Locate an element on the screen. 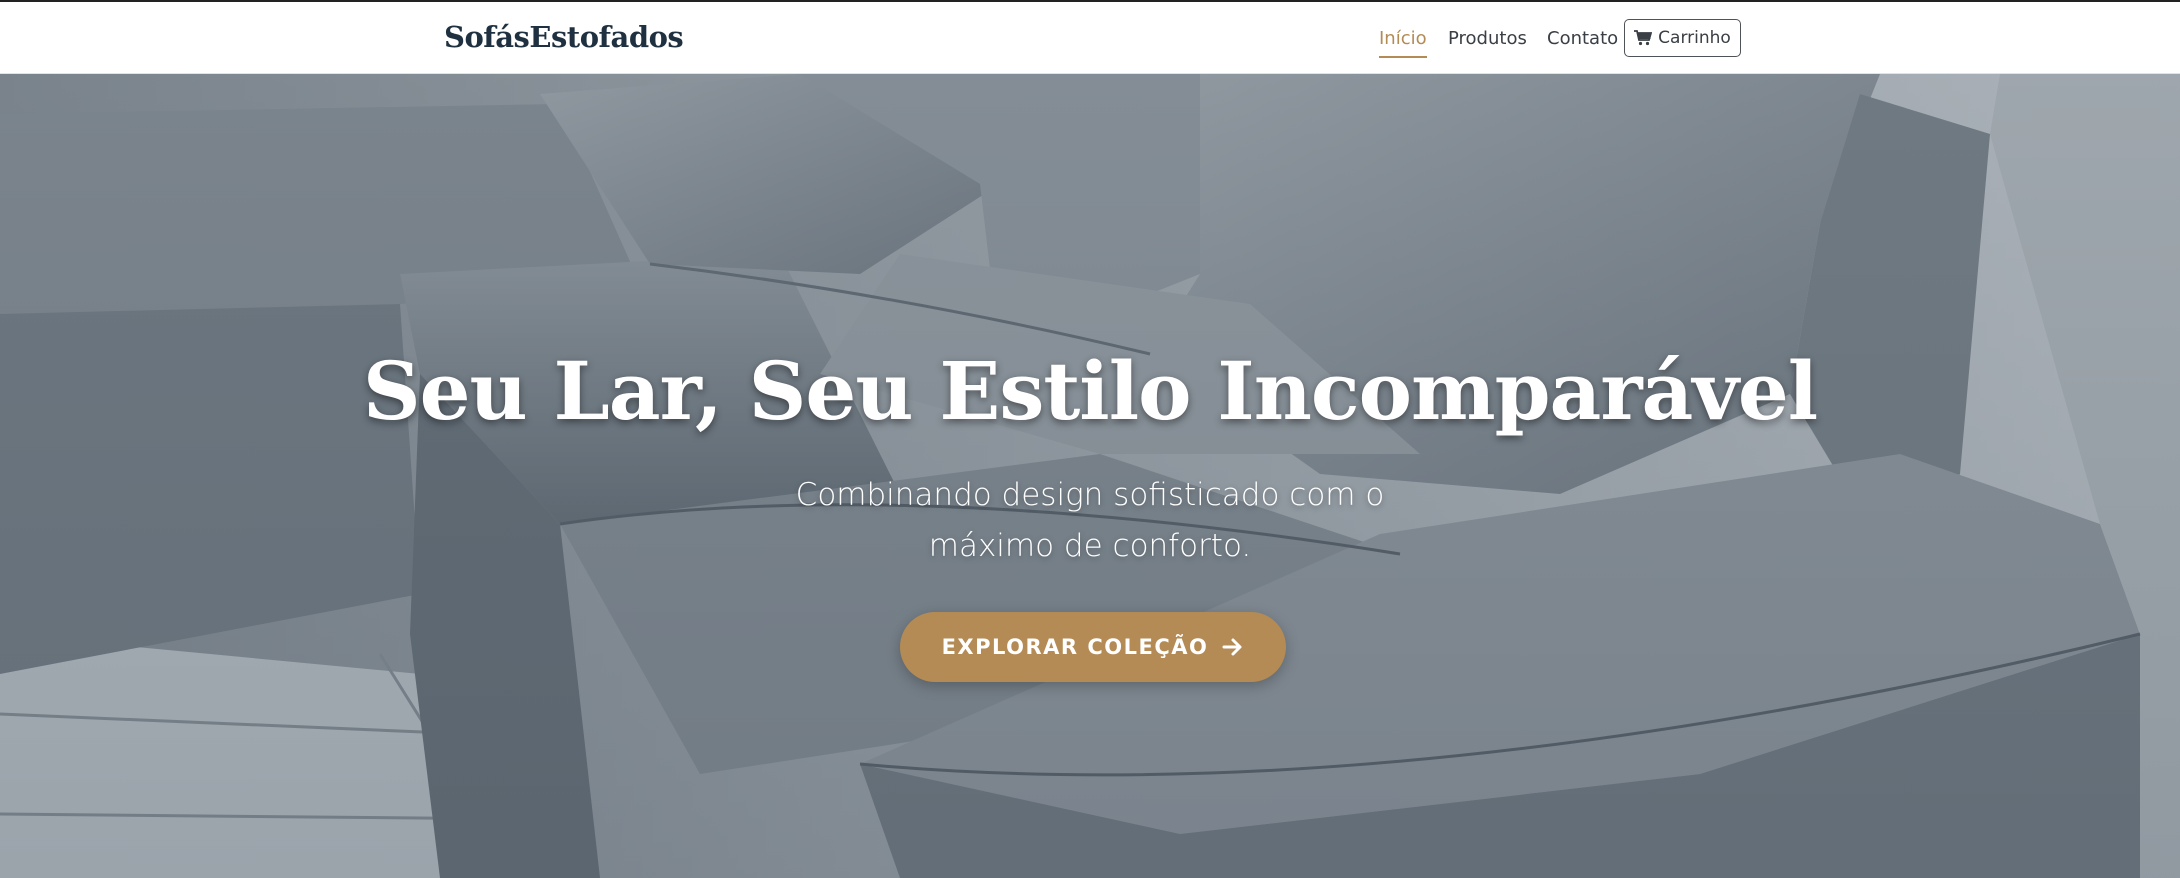  cart-label: Carrinho is located at coordinates (1694, 38).